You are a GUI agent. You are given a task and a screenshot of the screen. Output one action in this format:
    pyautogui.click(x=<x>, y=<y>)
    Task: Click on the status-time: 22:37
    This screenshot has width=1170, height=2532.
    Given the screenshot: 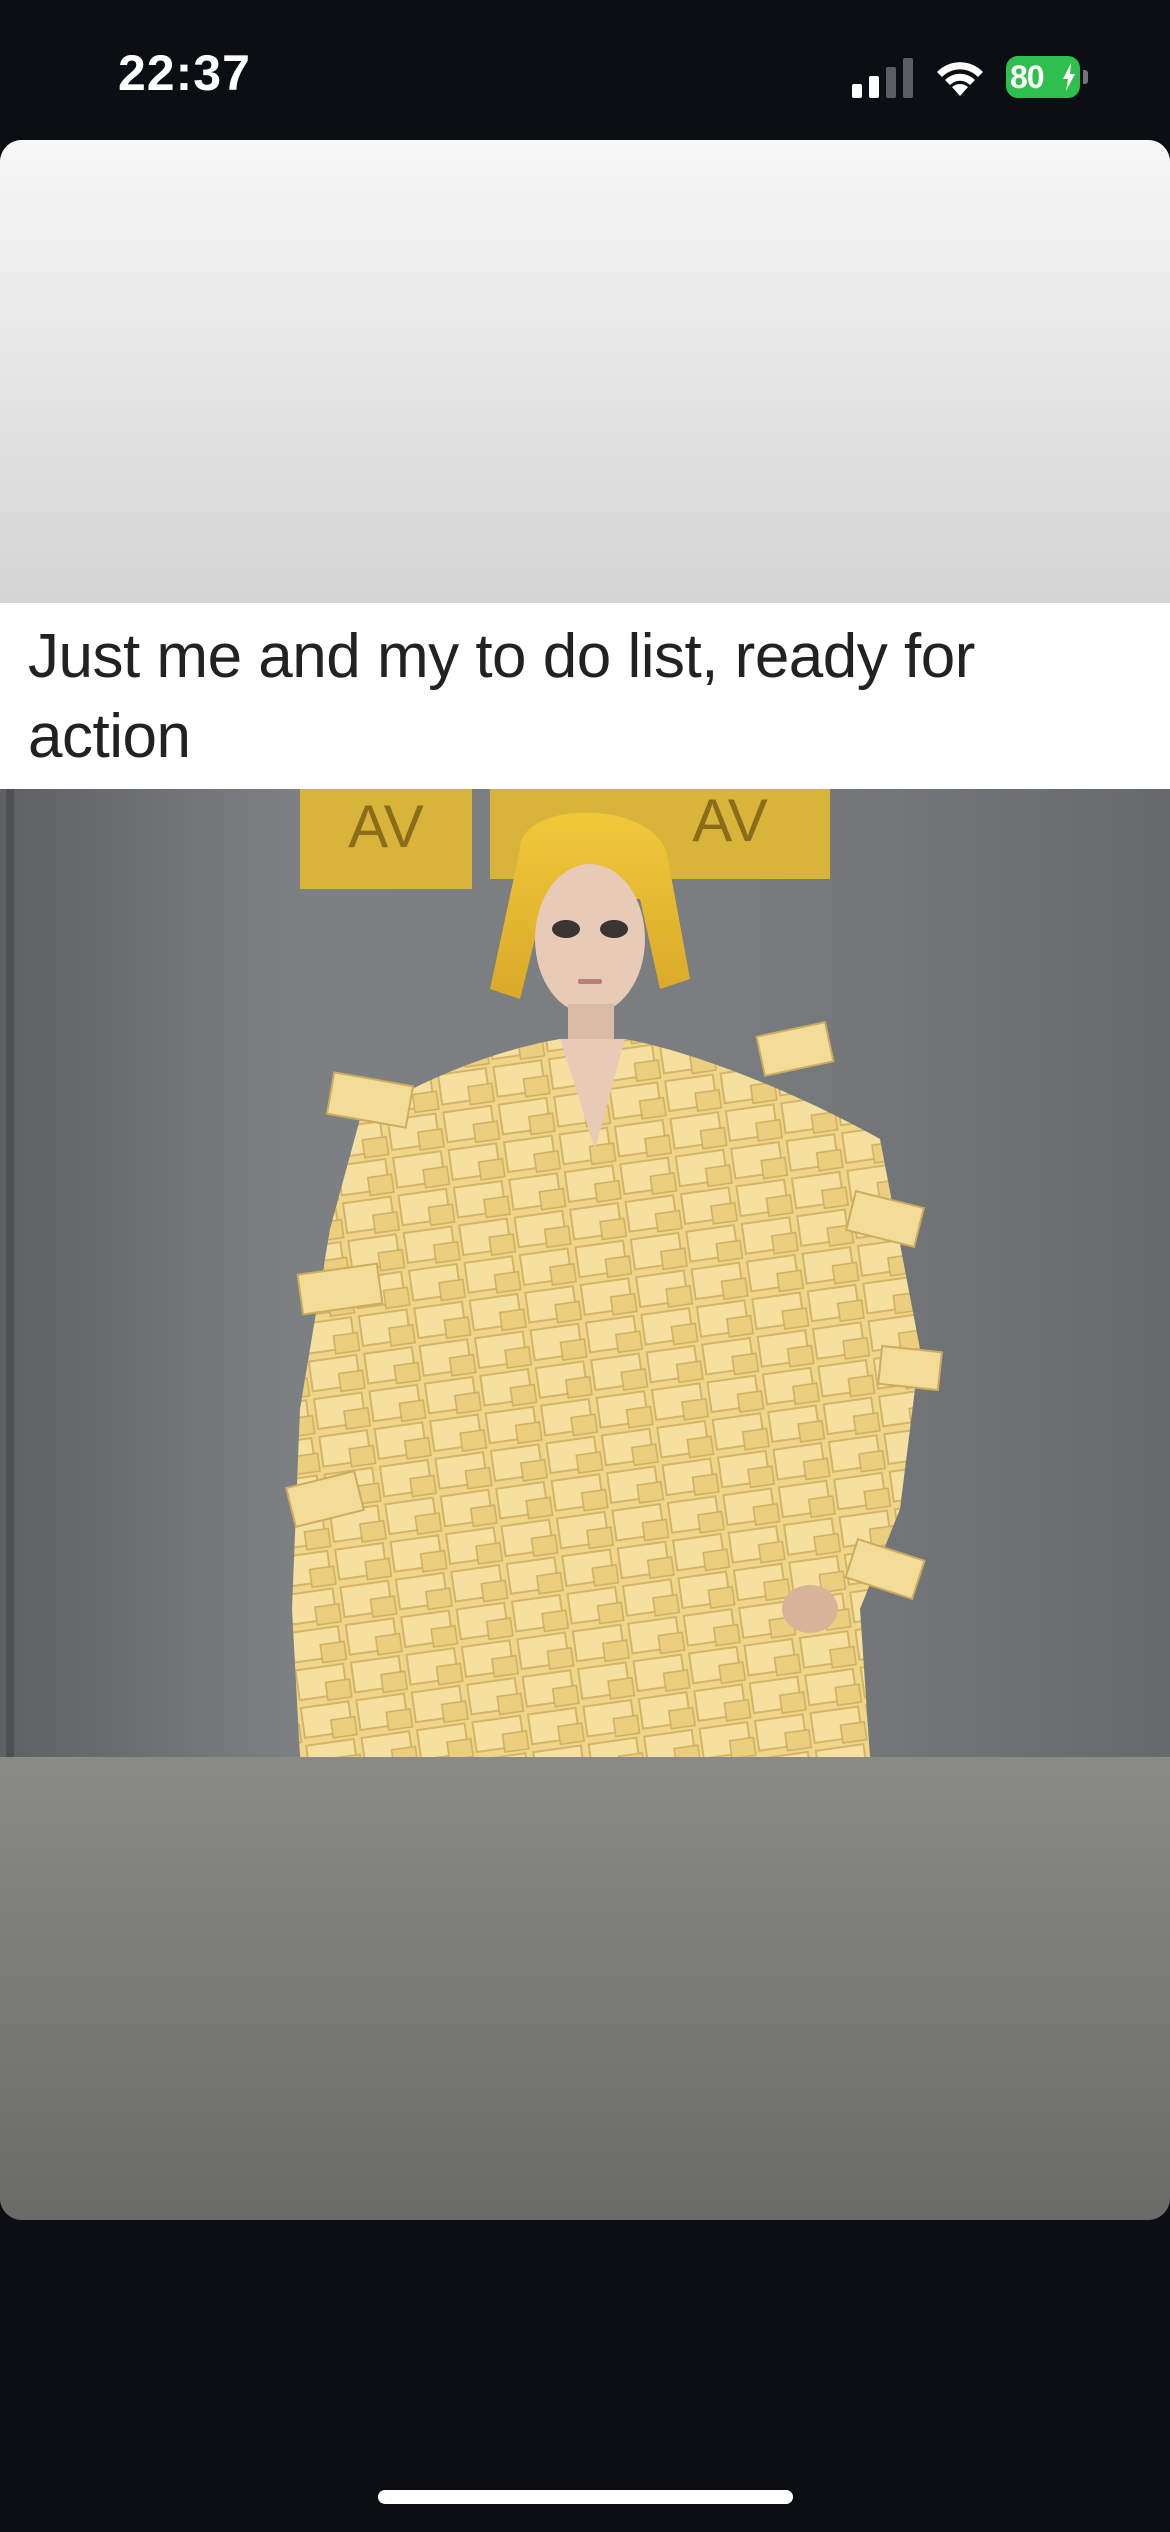 What is the action you would take?
    pyautogui.click(x=184, y=73)
    